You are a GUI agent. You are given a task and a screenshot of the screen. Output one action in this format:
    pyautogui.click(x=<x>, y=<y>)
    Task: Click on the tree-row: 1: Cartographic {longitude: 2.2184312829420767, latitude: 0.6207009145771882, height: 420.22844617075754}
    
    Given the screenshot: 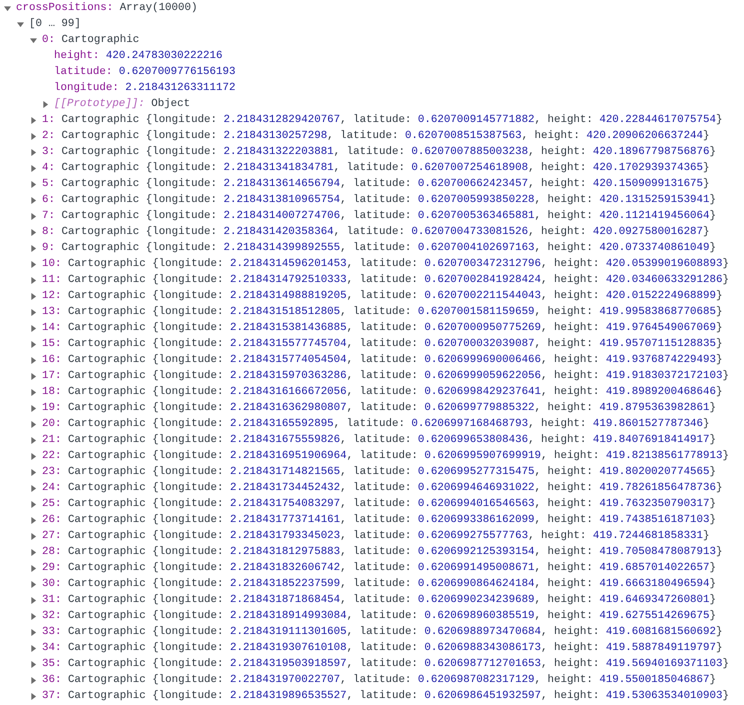 What is the action you would take?
    pyautogui.click(x=372, y=120)
    